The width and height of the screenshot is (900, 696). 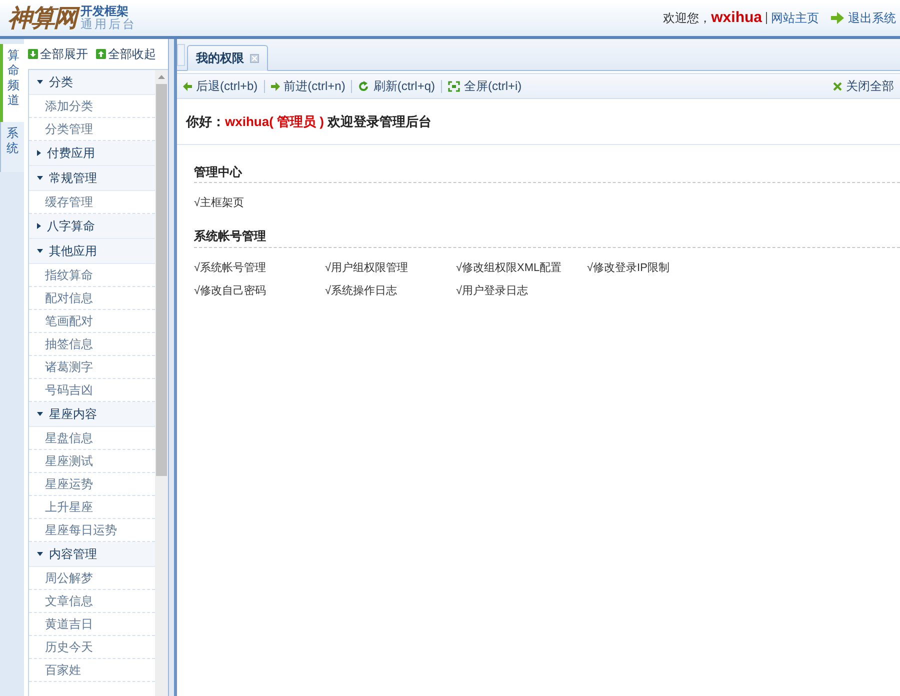 What do you see at coordinates (390, 291) in the screenshot?
I see `permission-item: √系统操作日志` at bounding box center [390, 291].